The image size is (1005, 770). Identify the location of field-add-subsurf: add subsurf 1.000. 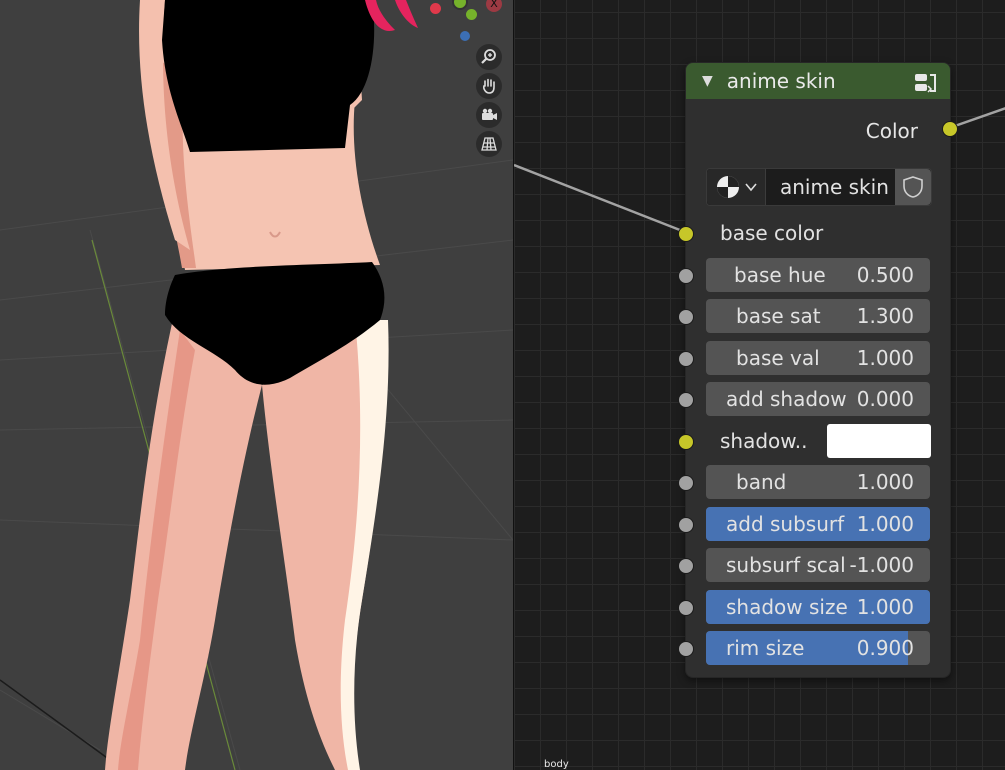
(818, 524).